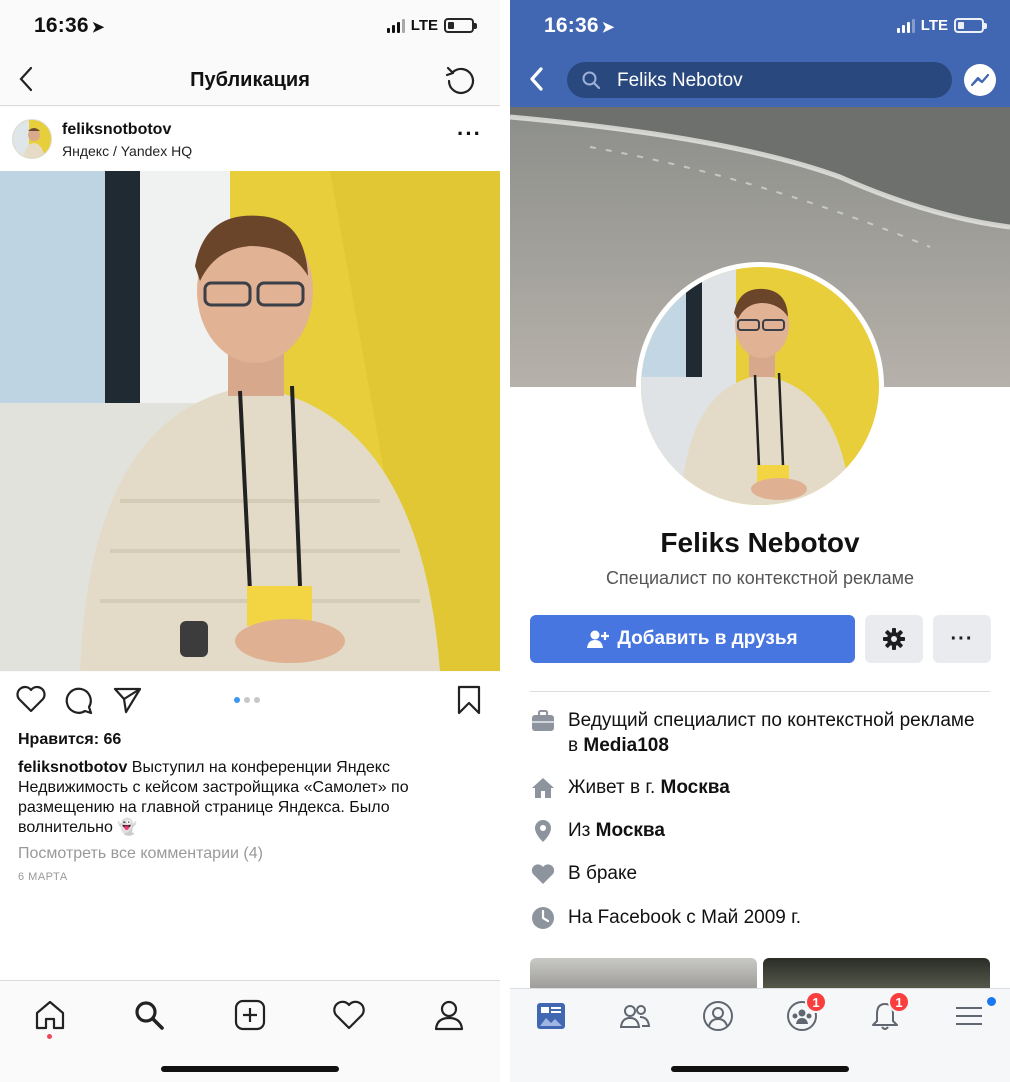  I want to click on comment-icon, so click(79, 702).